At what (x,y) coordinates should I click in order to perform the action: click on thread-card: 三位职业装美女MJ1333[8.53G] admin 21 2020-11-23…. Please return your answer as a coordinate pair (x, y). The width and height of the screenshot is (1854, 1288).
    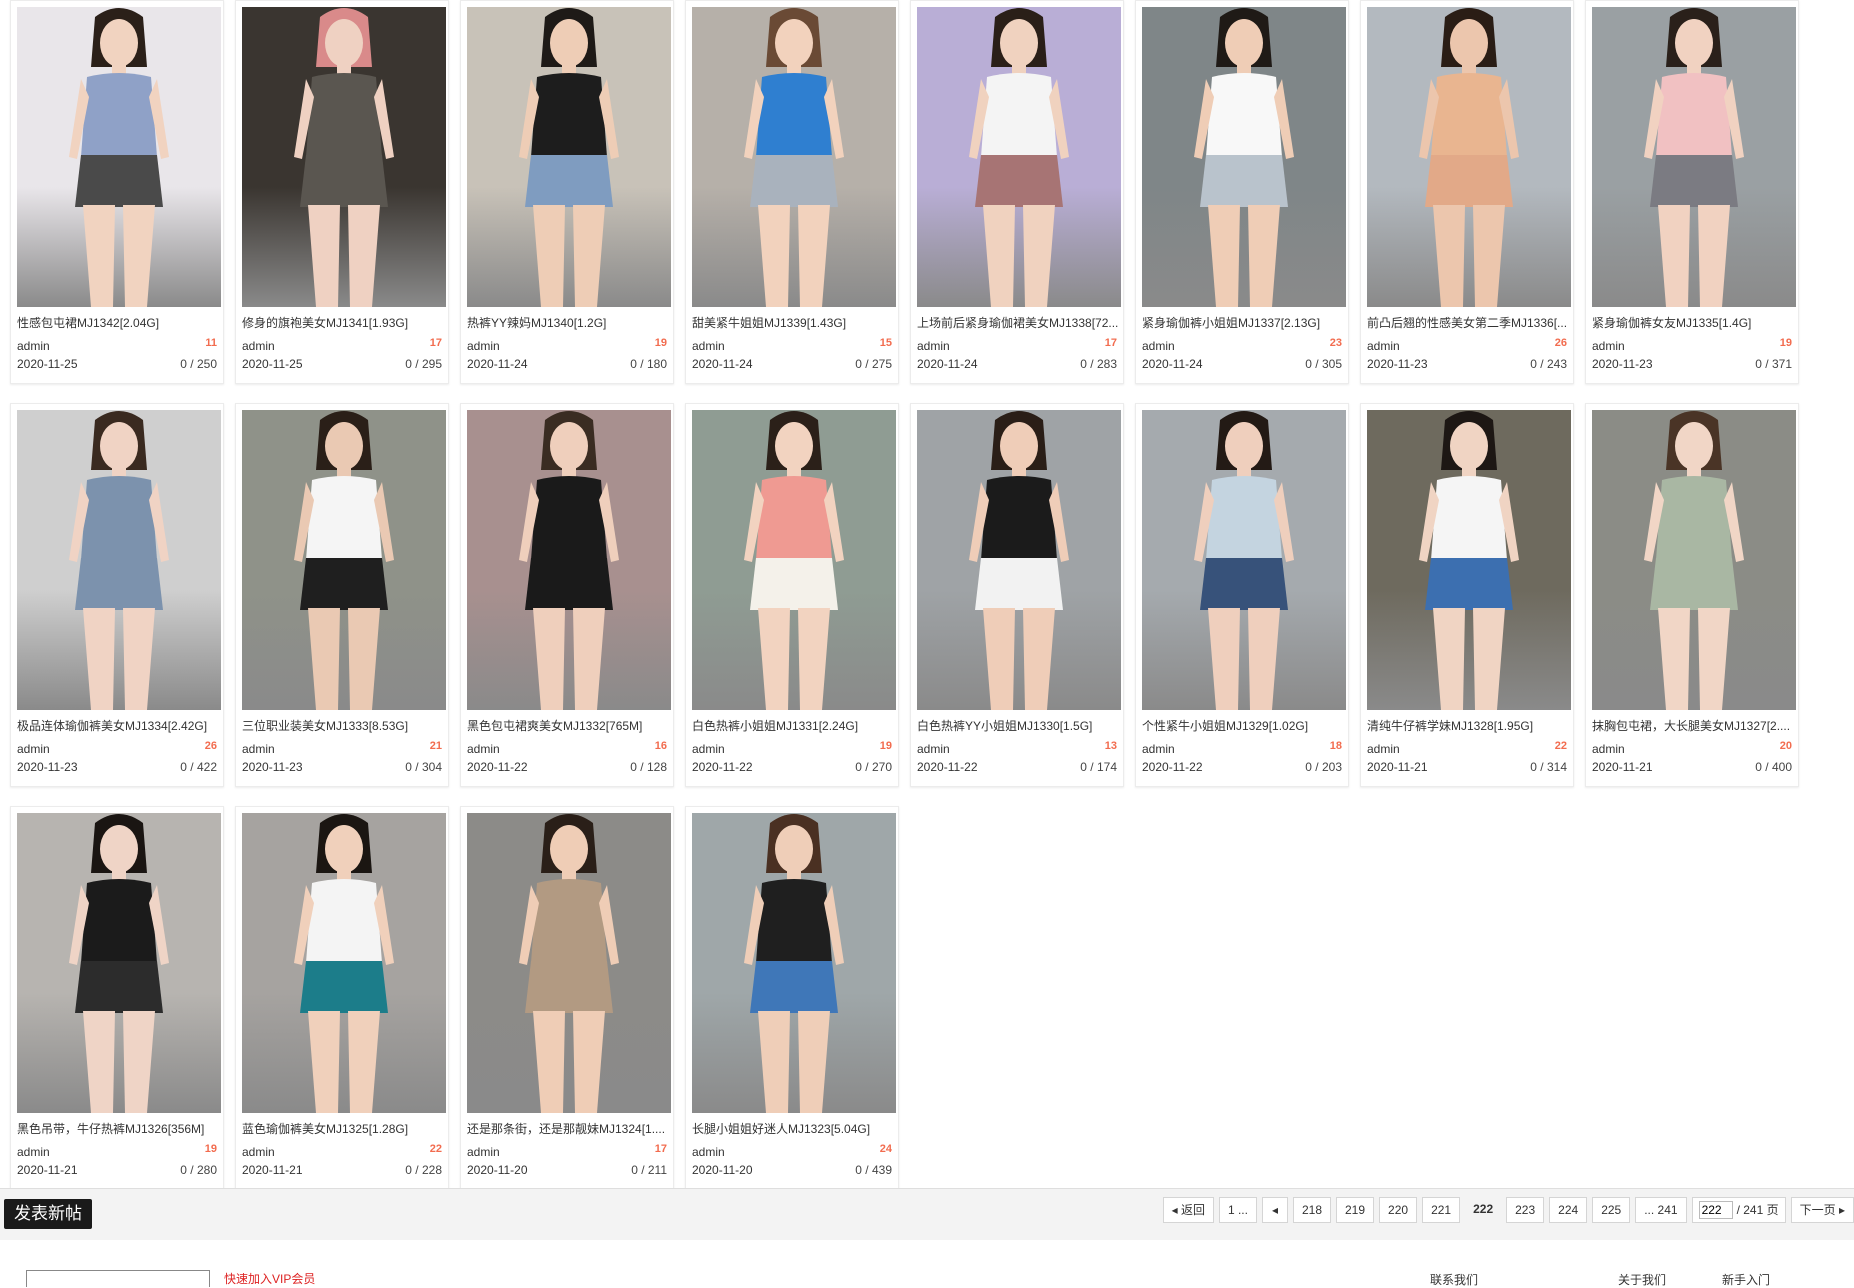
    Looking at the image, I should click on (342, 595).